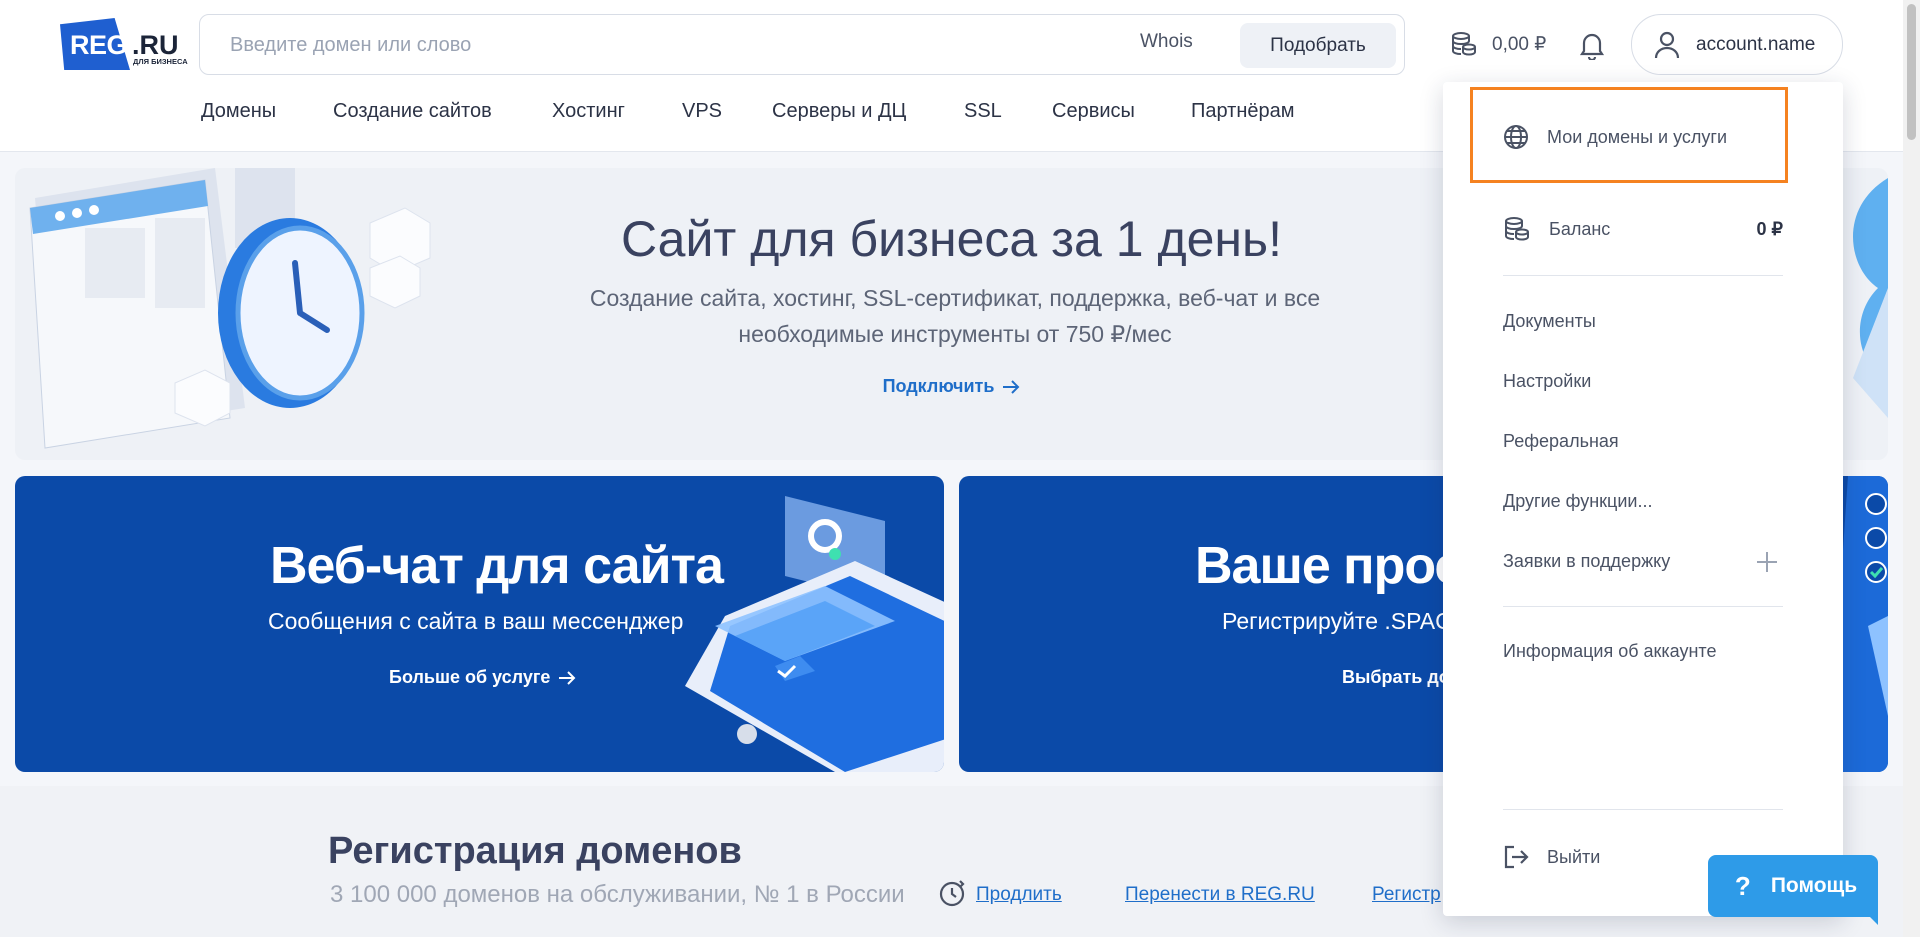 This screenshot has height=937, width=1920. What do you see at coordinates (238, 111) in the screenshot?
I see `nav-item-domains: Домены` at bounding box center [238, 111].